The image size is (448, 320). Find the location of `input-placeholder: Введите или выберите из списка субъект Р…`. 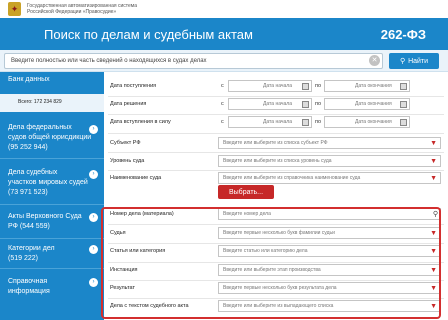

input-placeholder: Введите или выберите из списка субъект Р… is located at coordinates (275, 143).